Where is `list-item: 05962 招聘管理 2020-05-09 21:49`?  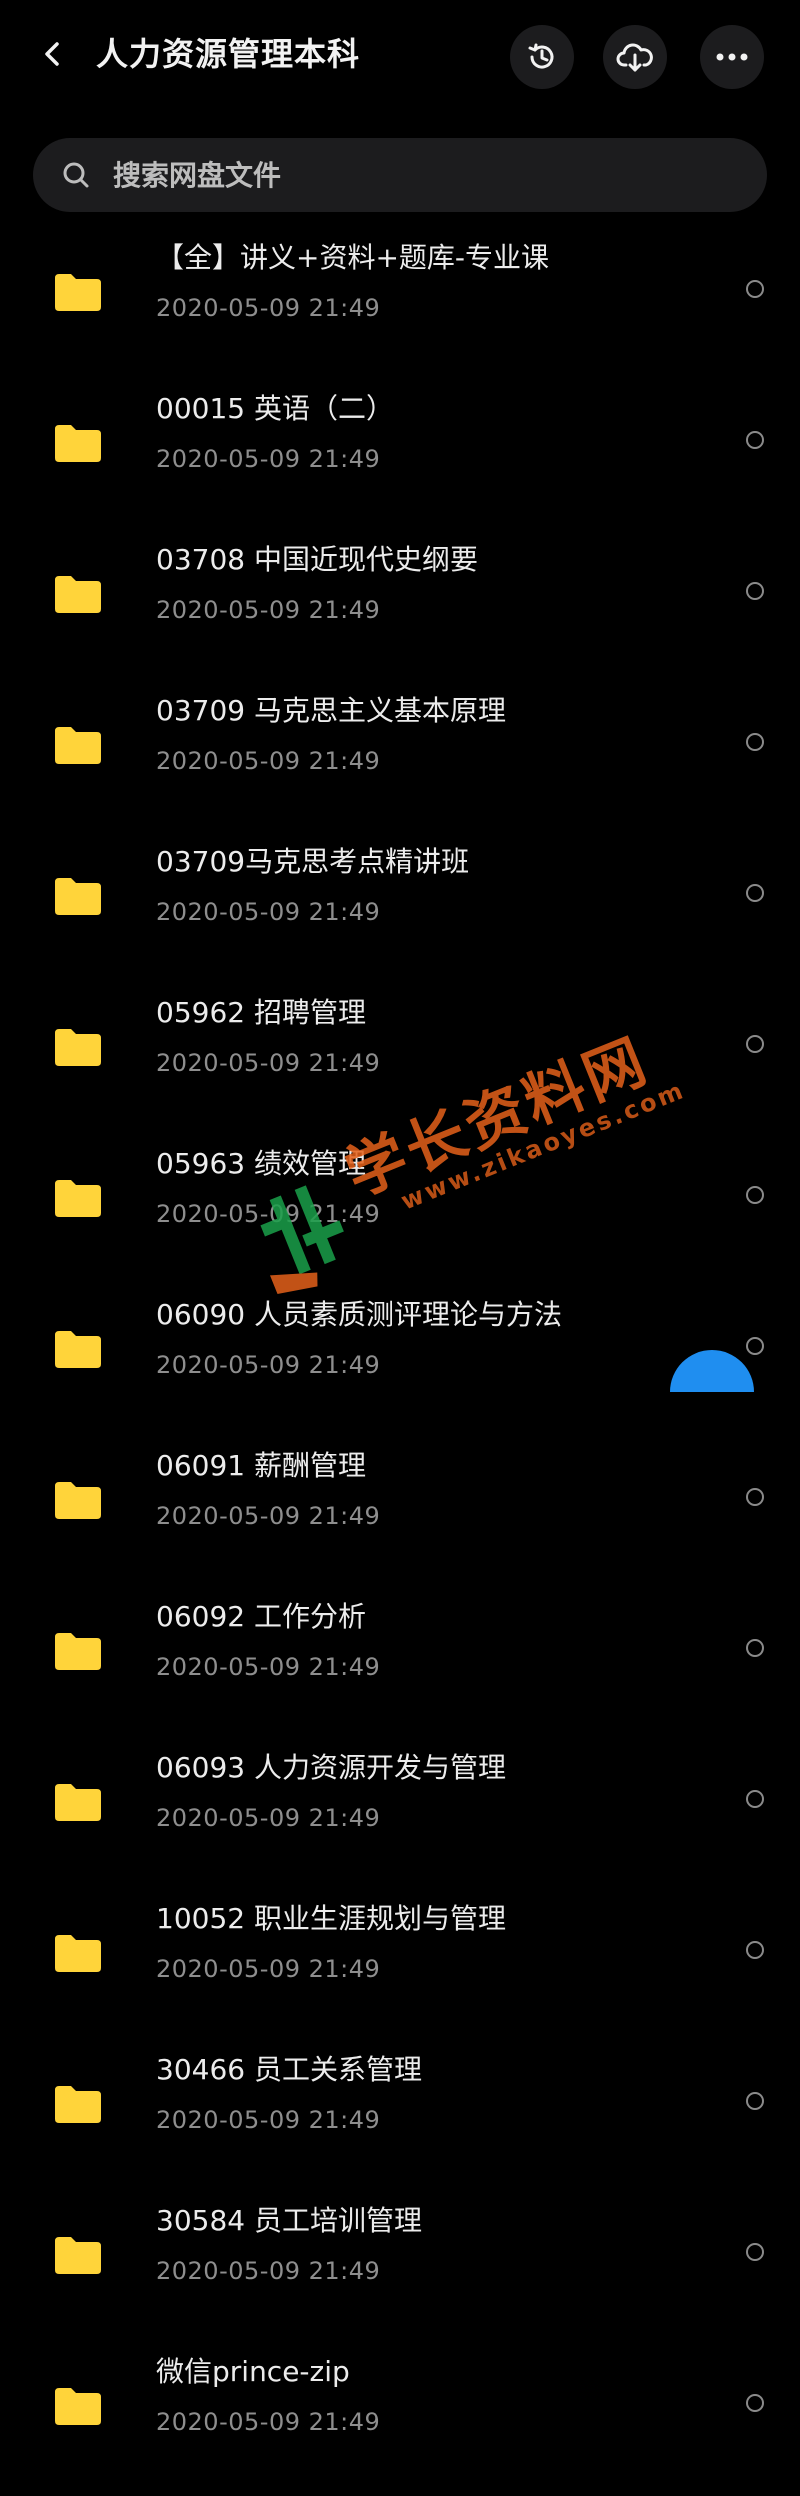 list-item: 05962 招聘管理 2020-05-09 21:49 is located at coordinates (400, 1044).